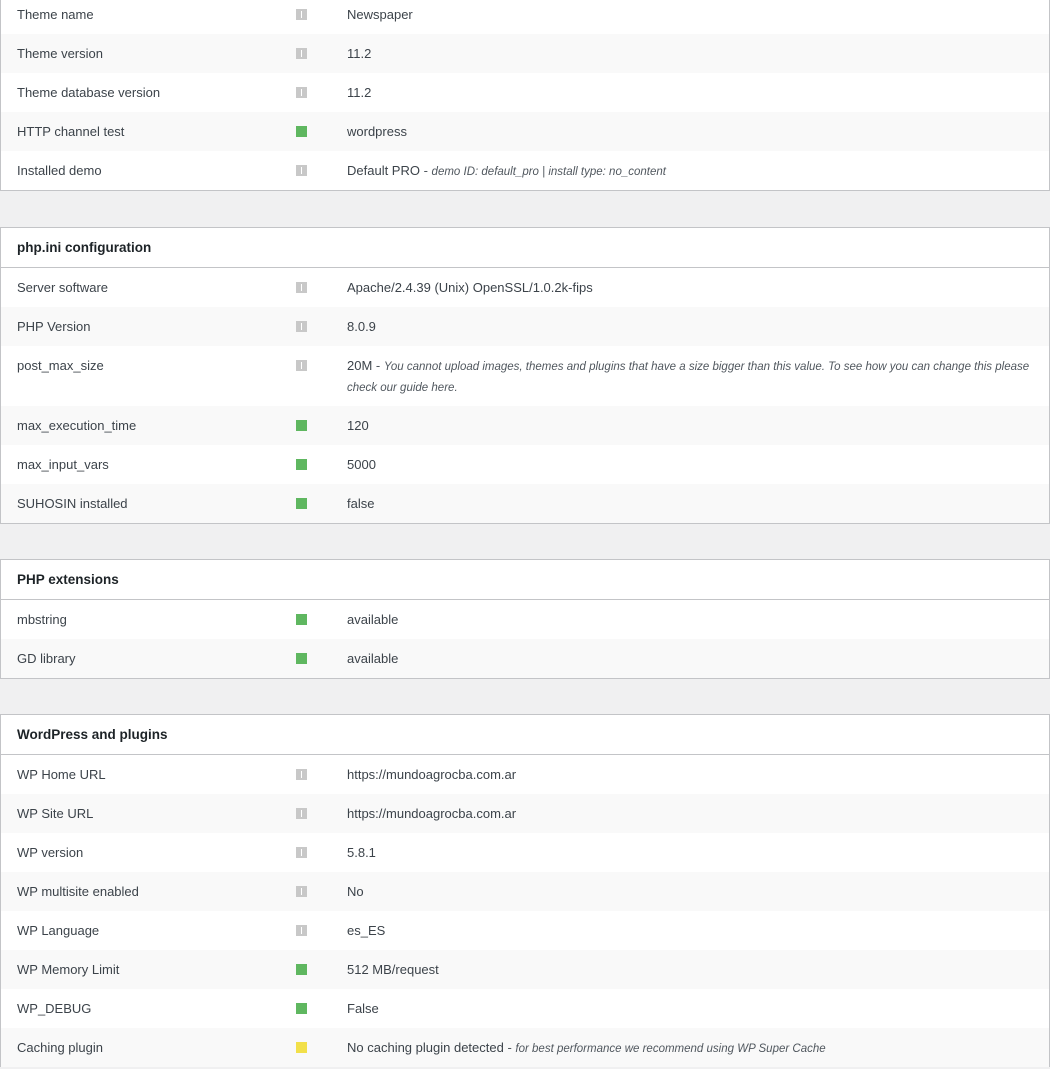 This screenshot has width=1050, height=1069. Describe the element at coordinates (361, 852) in the screenshot. I see `row-value: 5.8.1` at that location.